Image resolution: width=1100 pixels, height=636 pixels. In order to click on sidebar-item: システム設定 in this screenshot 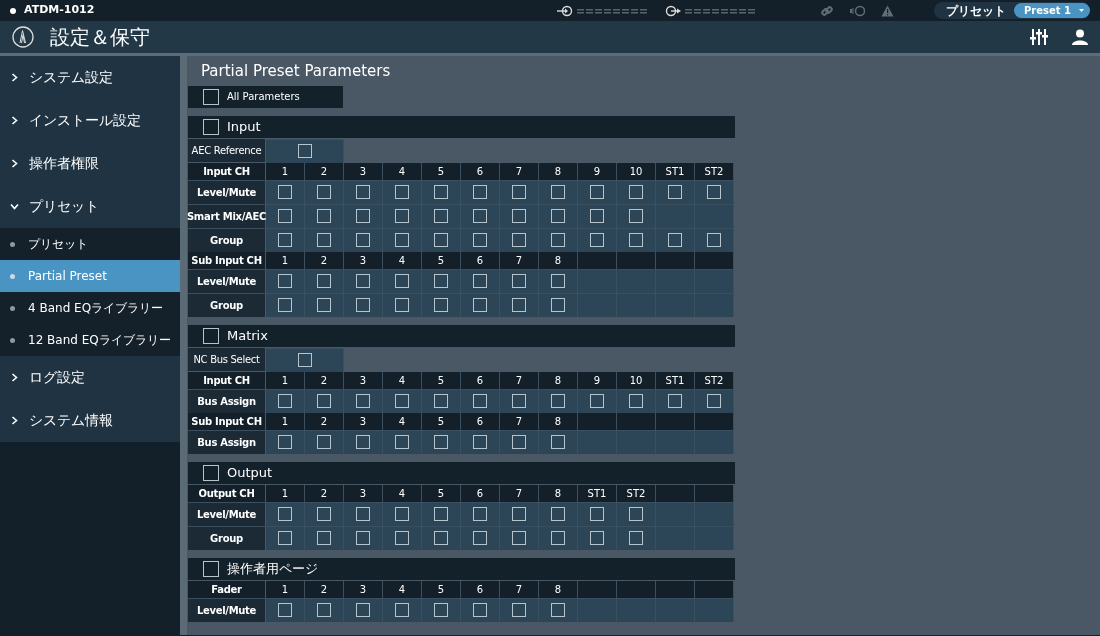, I will do `click(90, 77)`.